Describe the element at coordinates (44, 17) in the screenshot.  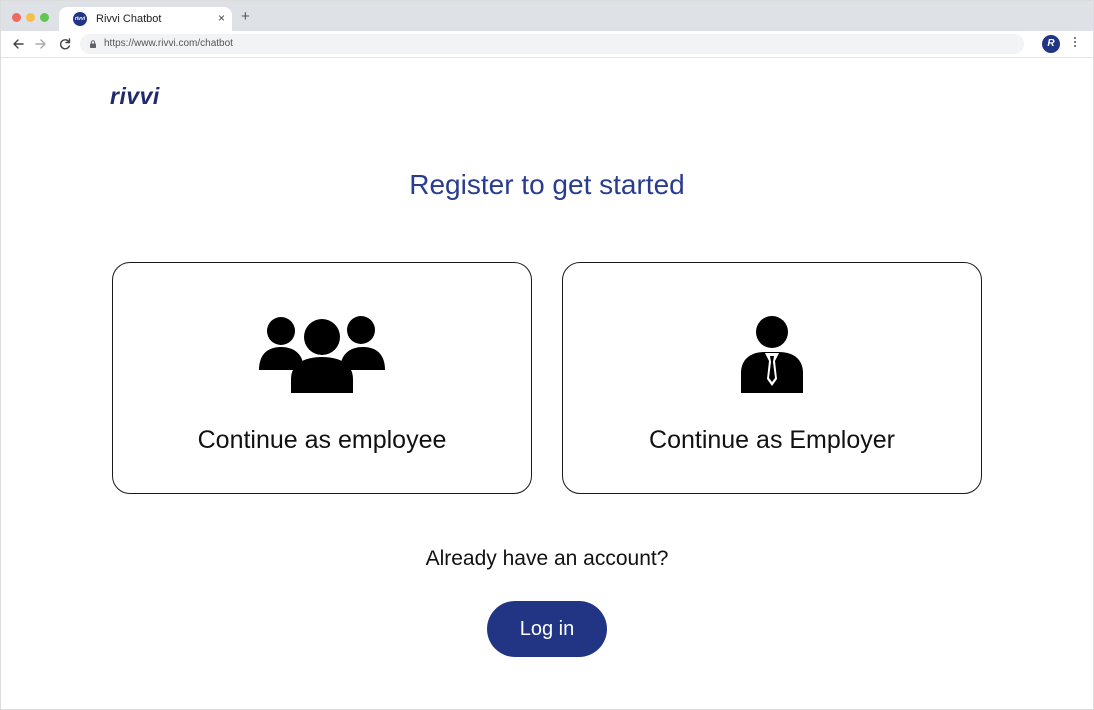
I see `maximize-window-button` at that location.